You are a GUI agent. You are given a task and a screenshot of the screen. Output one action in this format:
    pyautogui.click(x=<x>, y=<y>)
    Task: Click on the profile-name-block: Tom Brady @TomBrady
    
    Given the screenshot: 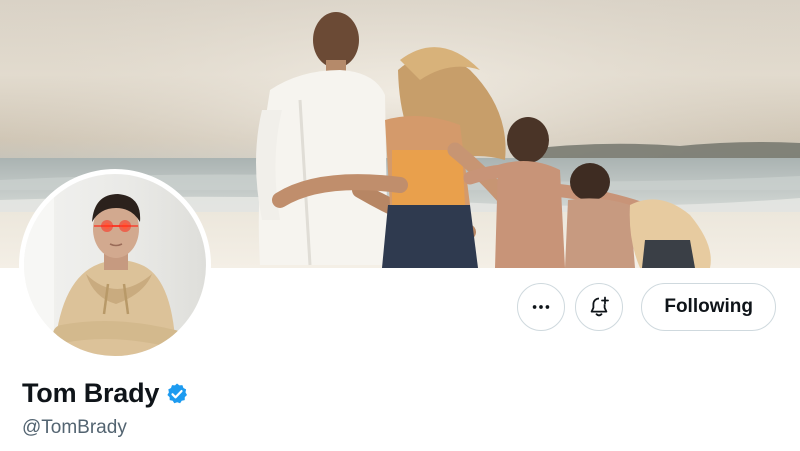 What is the action you would take?
    pyautogui.click(x=105, y=408)
    